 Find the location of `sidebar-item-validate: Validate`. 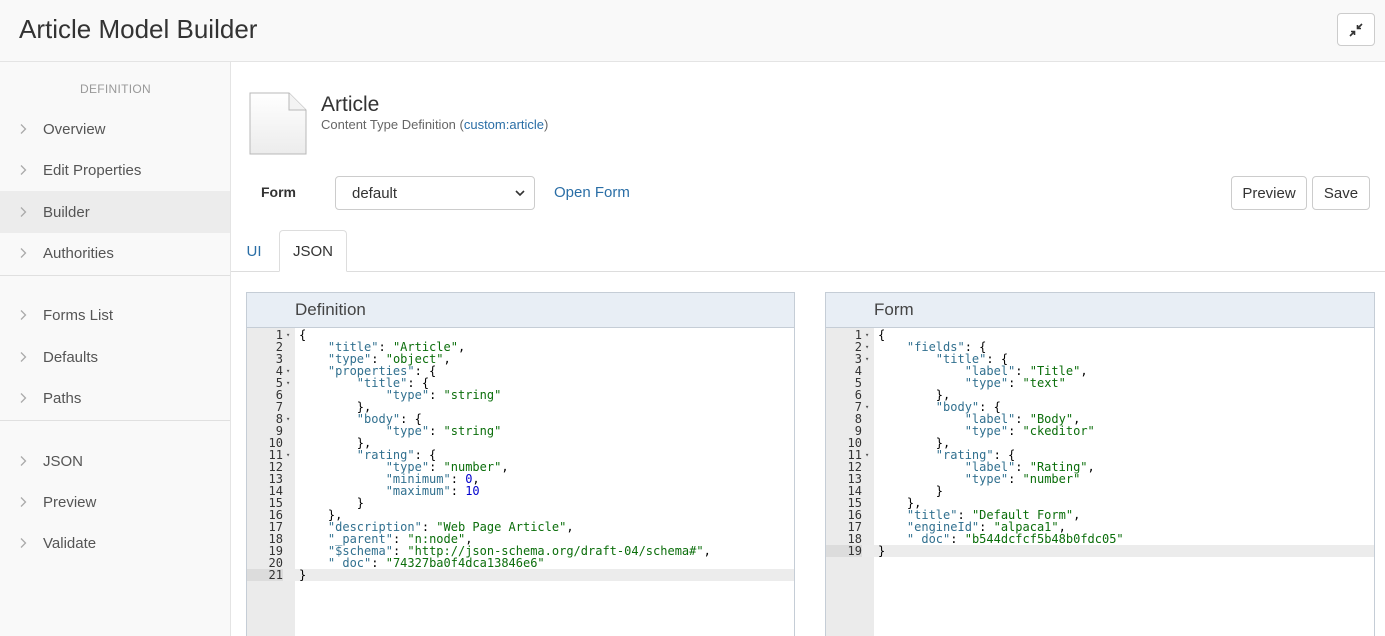

sidebar-item-validate: Validate is located at coordinates (115, 543).